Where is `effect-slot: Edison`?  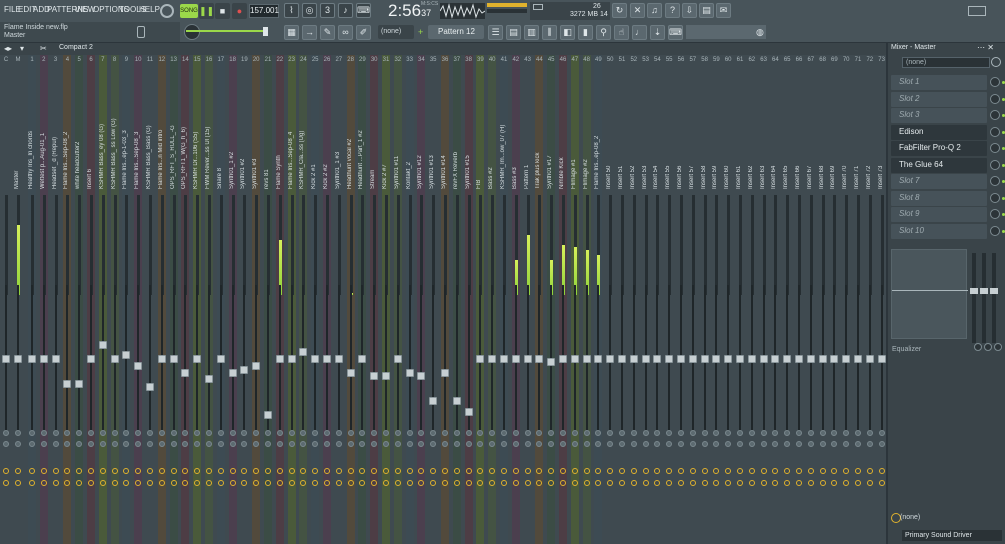 effect-slot: Edison is located at coordinates (939, 132).